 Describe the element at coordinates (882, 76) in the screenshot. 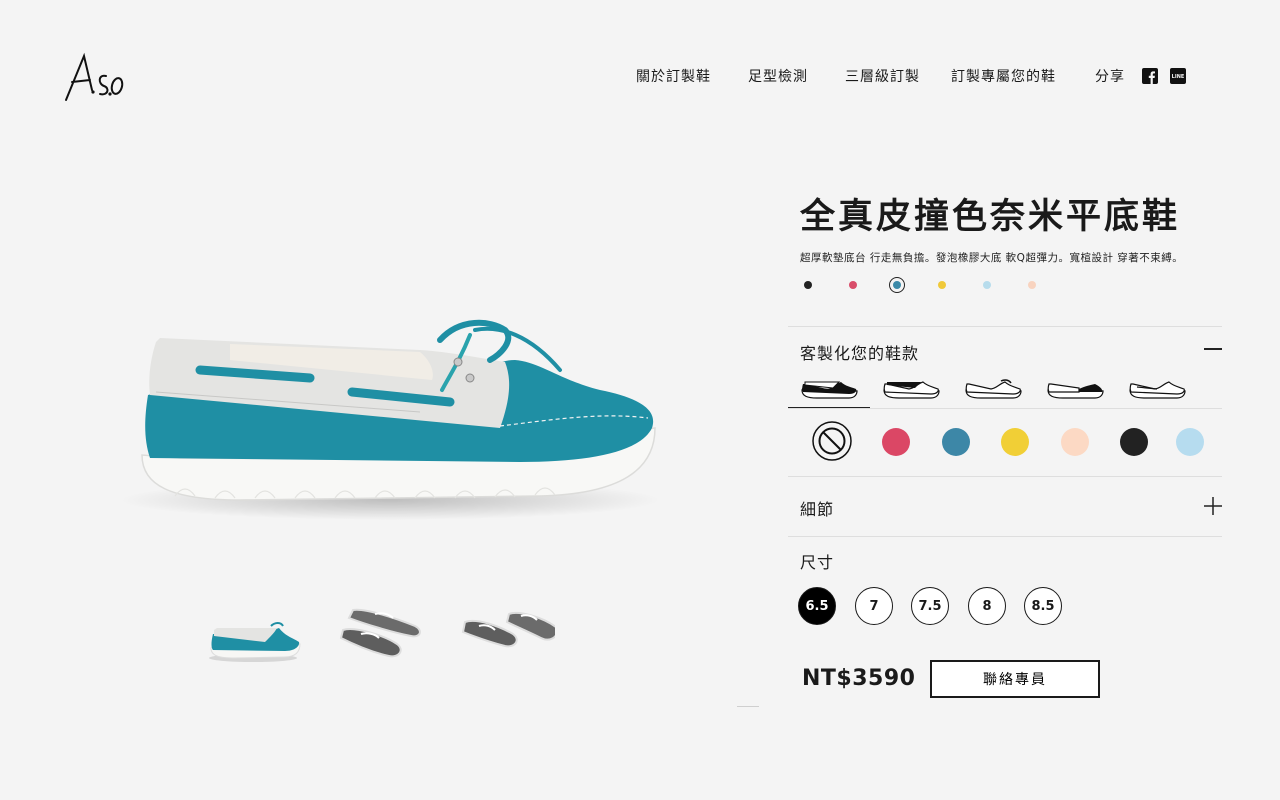

I see `nav-item-three-levels: 三層級訂製` at that location.